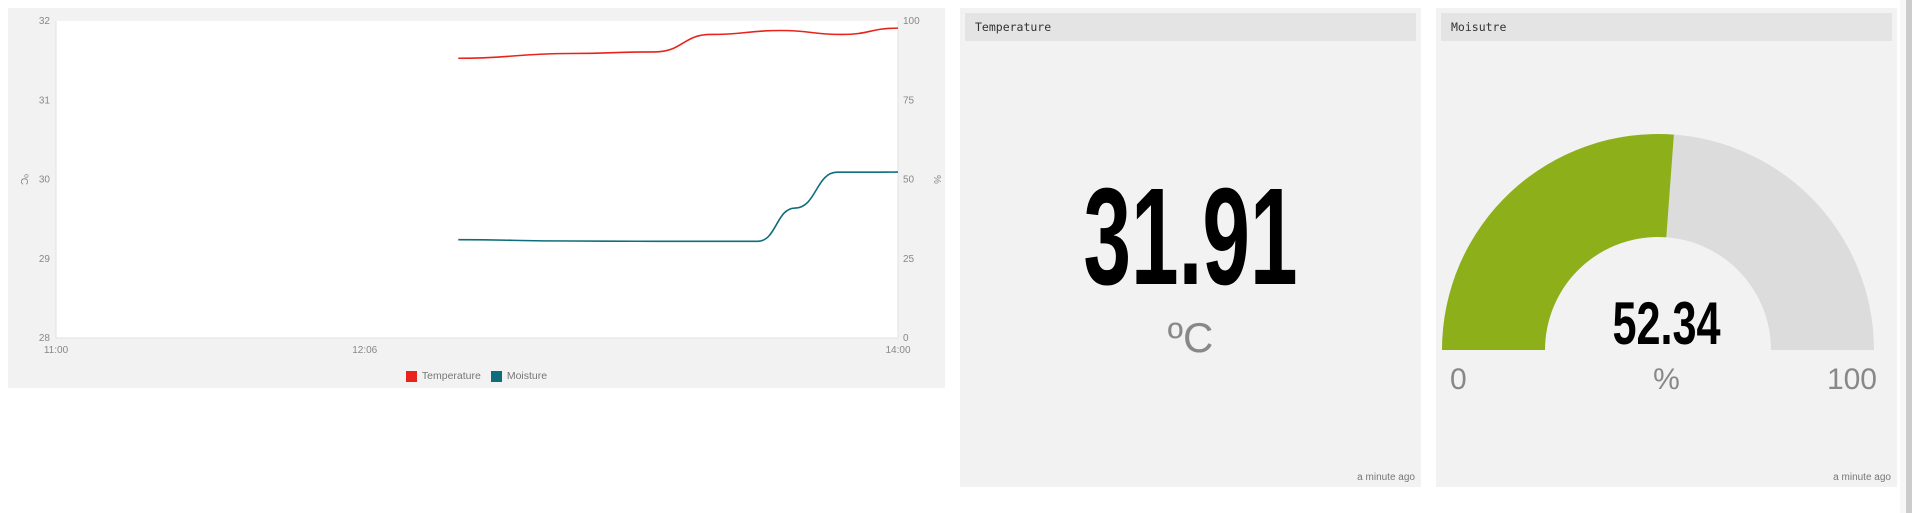  Describe the element at coordinates (45, 259) in the screenshot. I see `y-left-tick-label: 29` at that location.